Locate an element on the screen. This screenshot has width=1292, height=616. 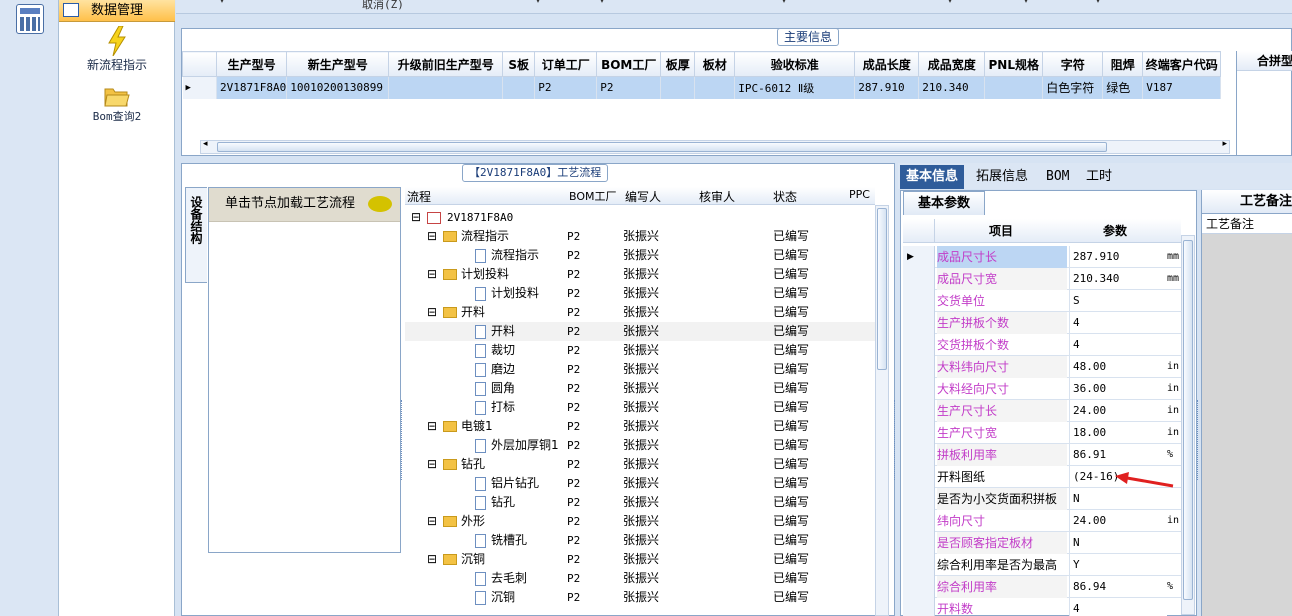
tree-leaf-node: 铝片钻孔 P2 张振兴 已编写 is located at coordinates (640, 483).